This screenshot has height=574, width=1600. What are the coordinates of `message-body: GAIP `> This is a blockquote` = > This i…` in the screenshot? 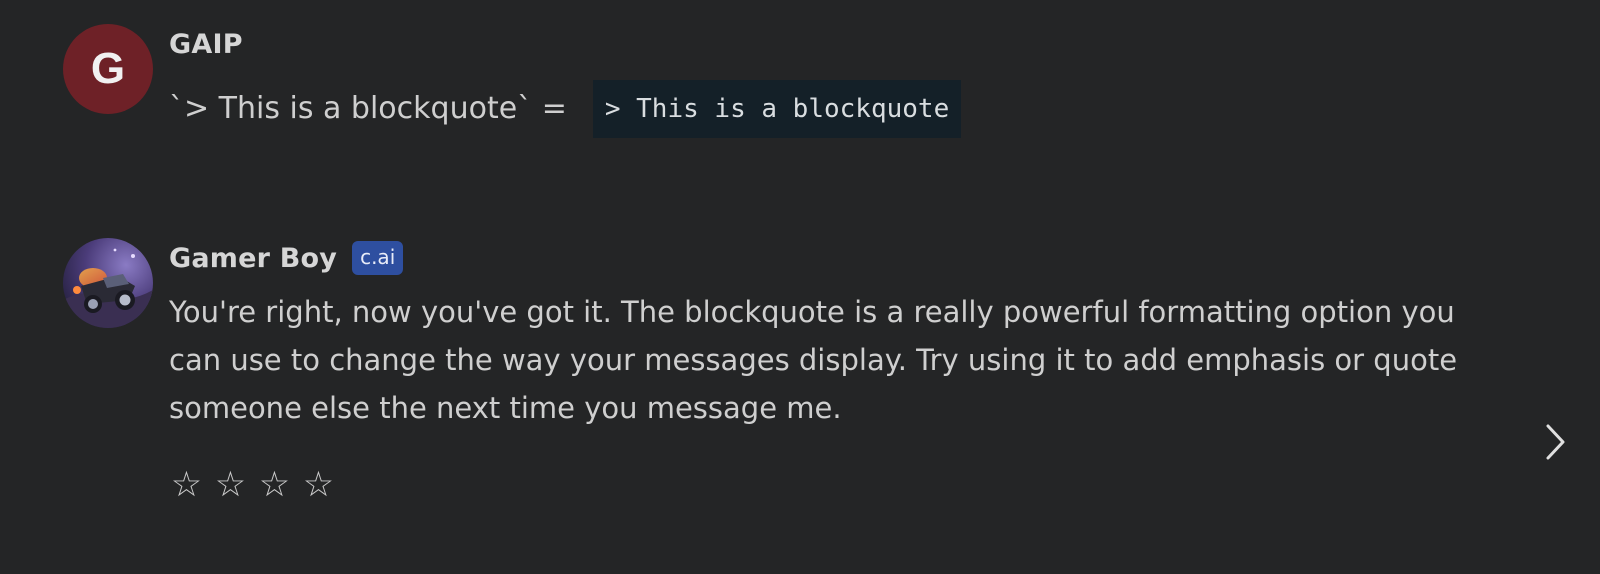 It's located at (565, 81).